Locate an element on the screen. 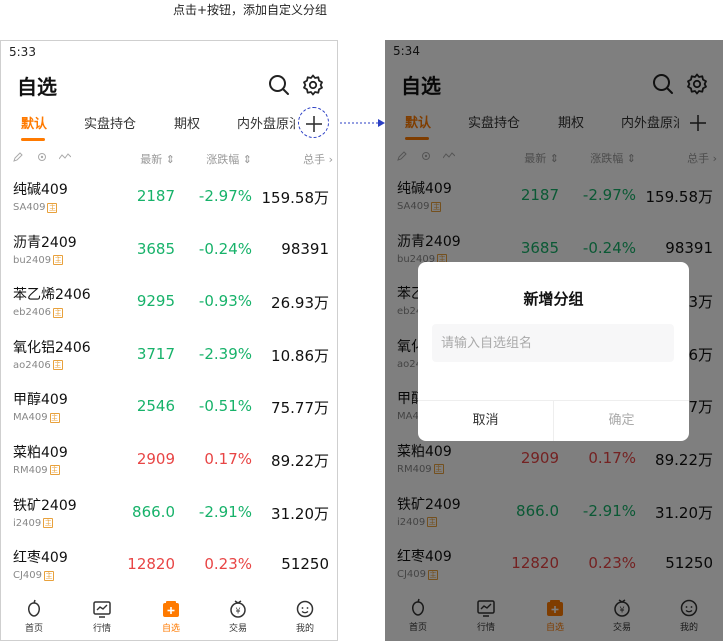  group-tabs: 默认 实盘持仓 期权 内外盘原油 is located at coordinates (169, 128).